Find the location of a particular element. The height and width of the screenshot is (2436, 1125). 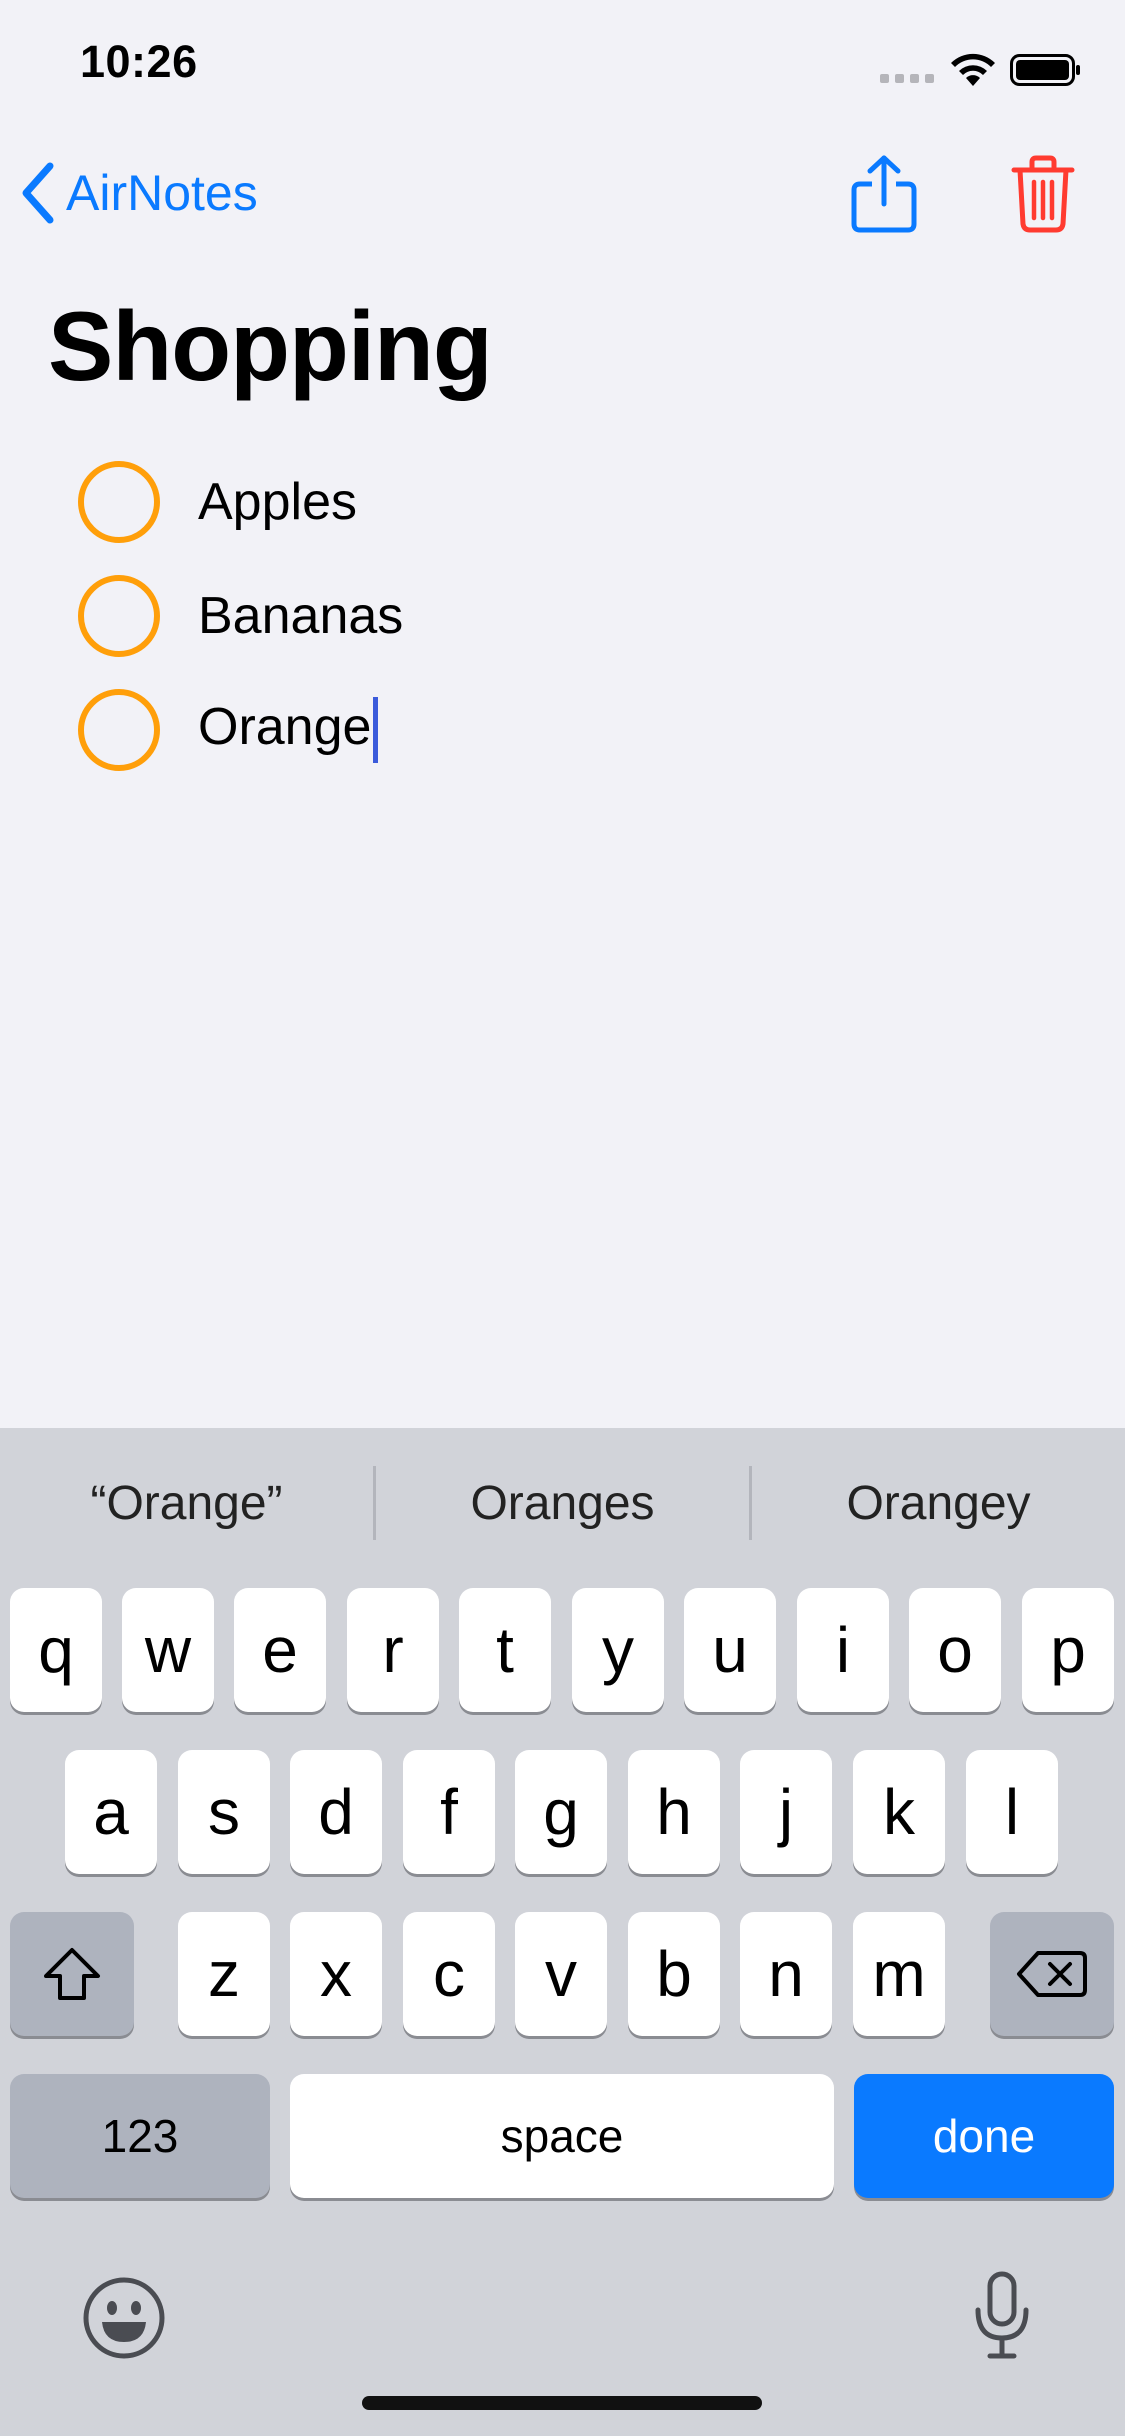

key-p: p is located at coordinates (1068, 1650).